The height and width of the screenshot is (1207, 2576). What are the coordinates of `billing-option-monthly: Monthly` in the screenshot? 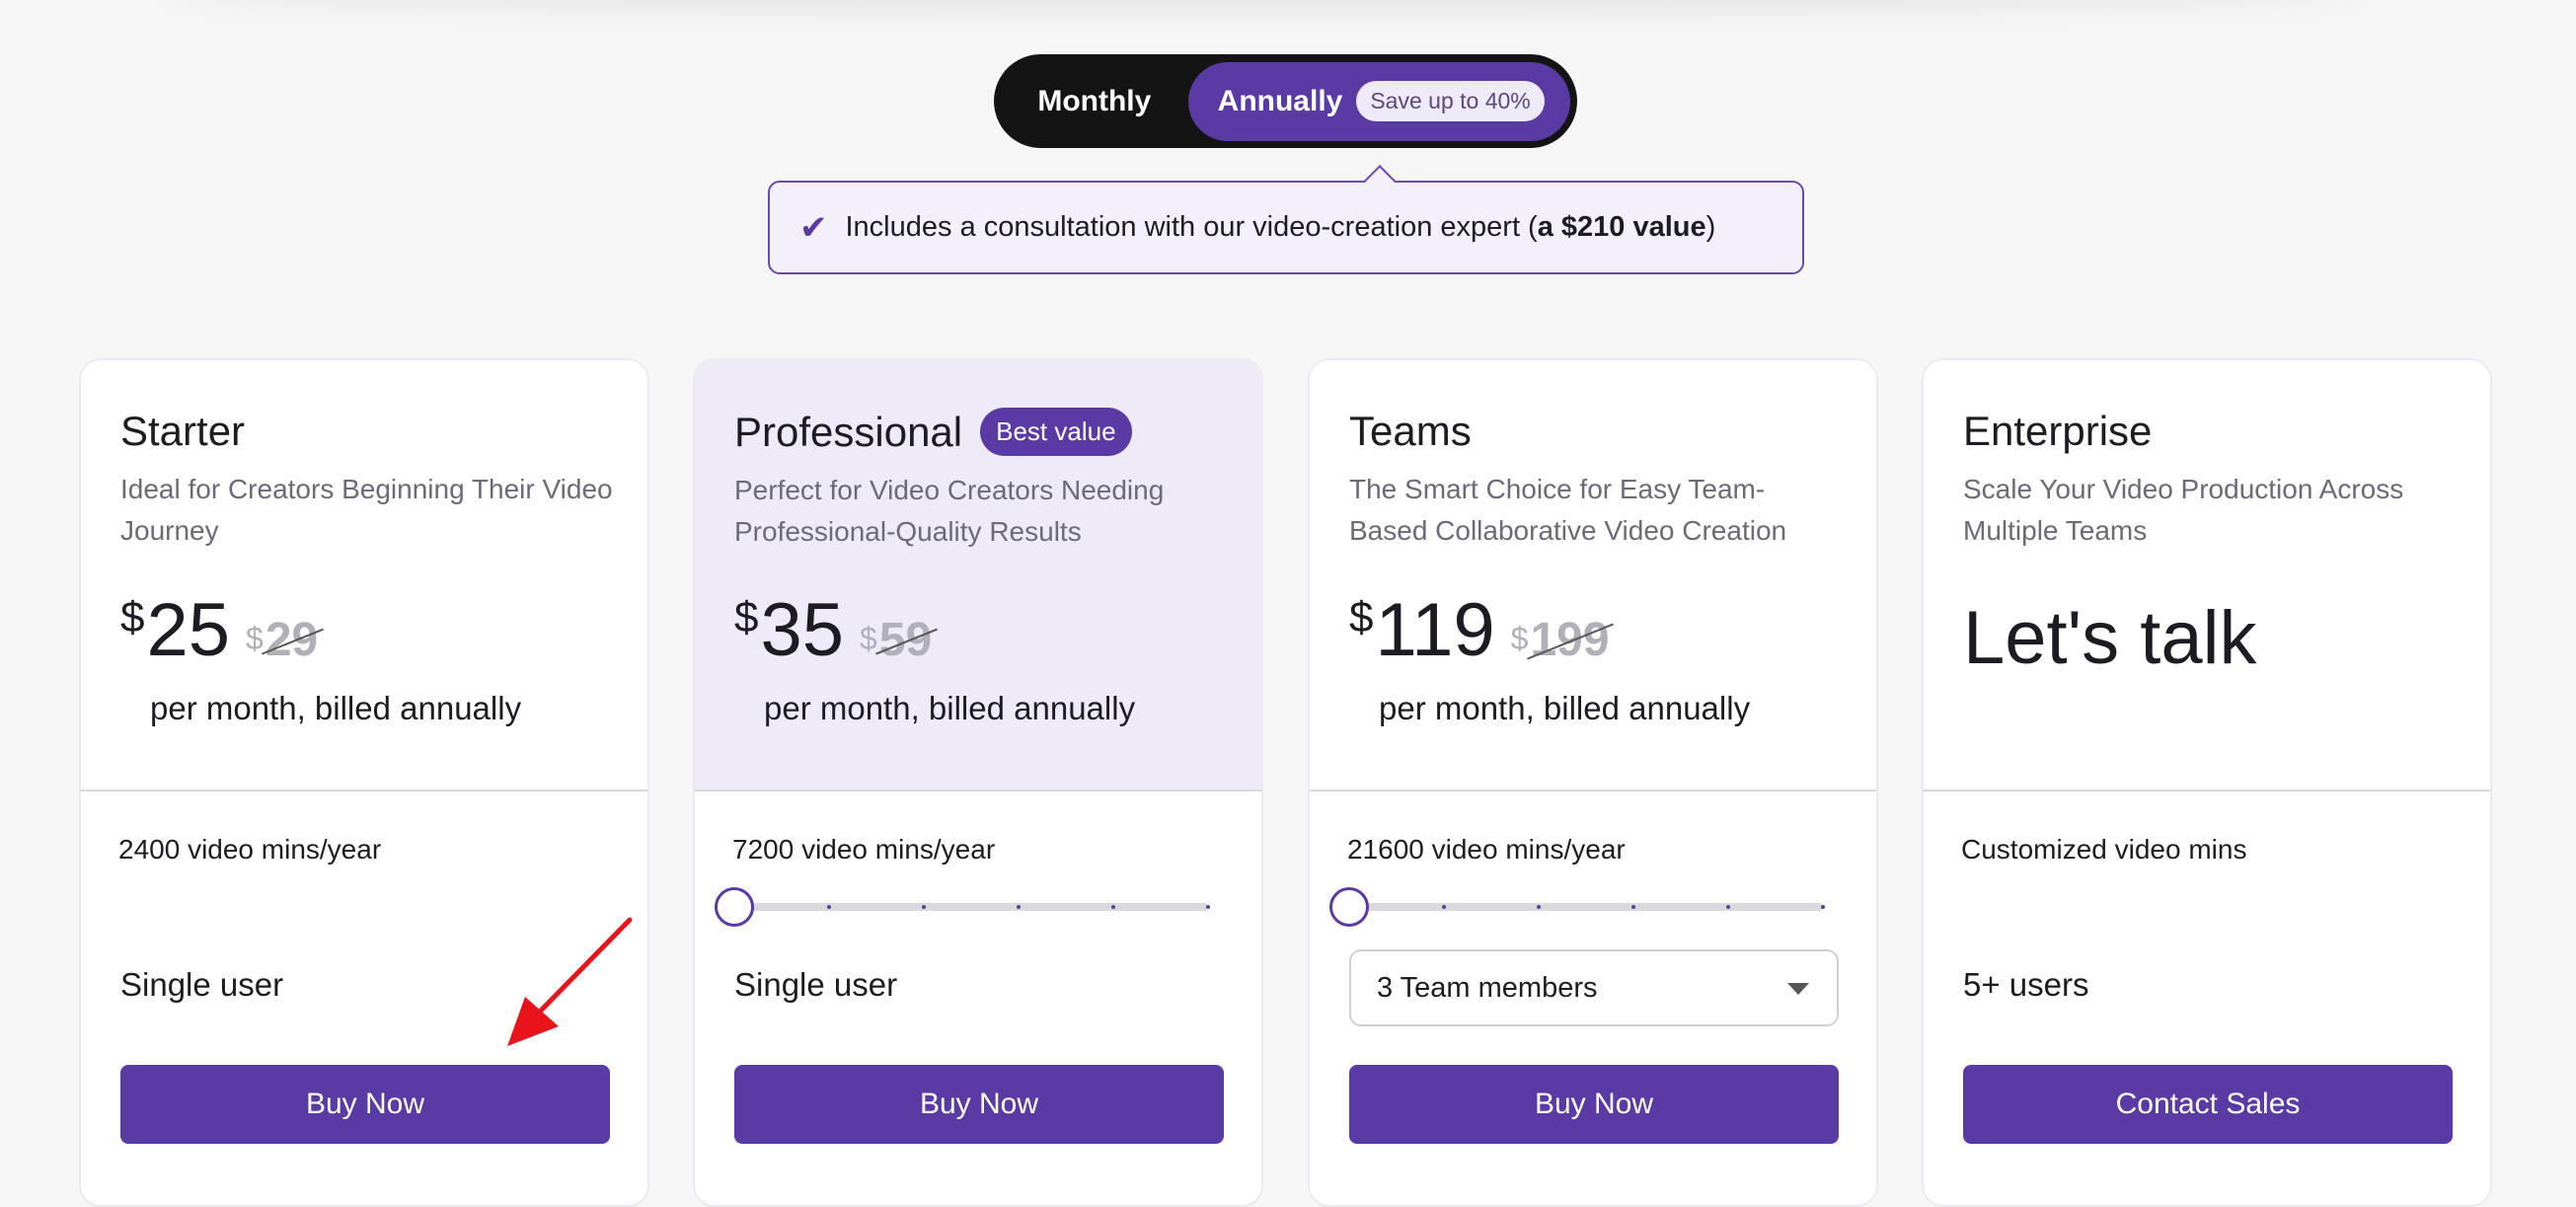 It's located at (1094, 101).